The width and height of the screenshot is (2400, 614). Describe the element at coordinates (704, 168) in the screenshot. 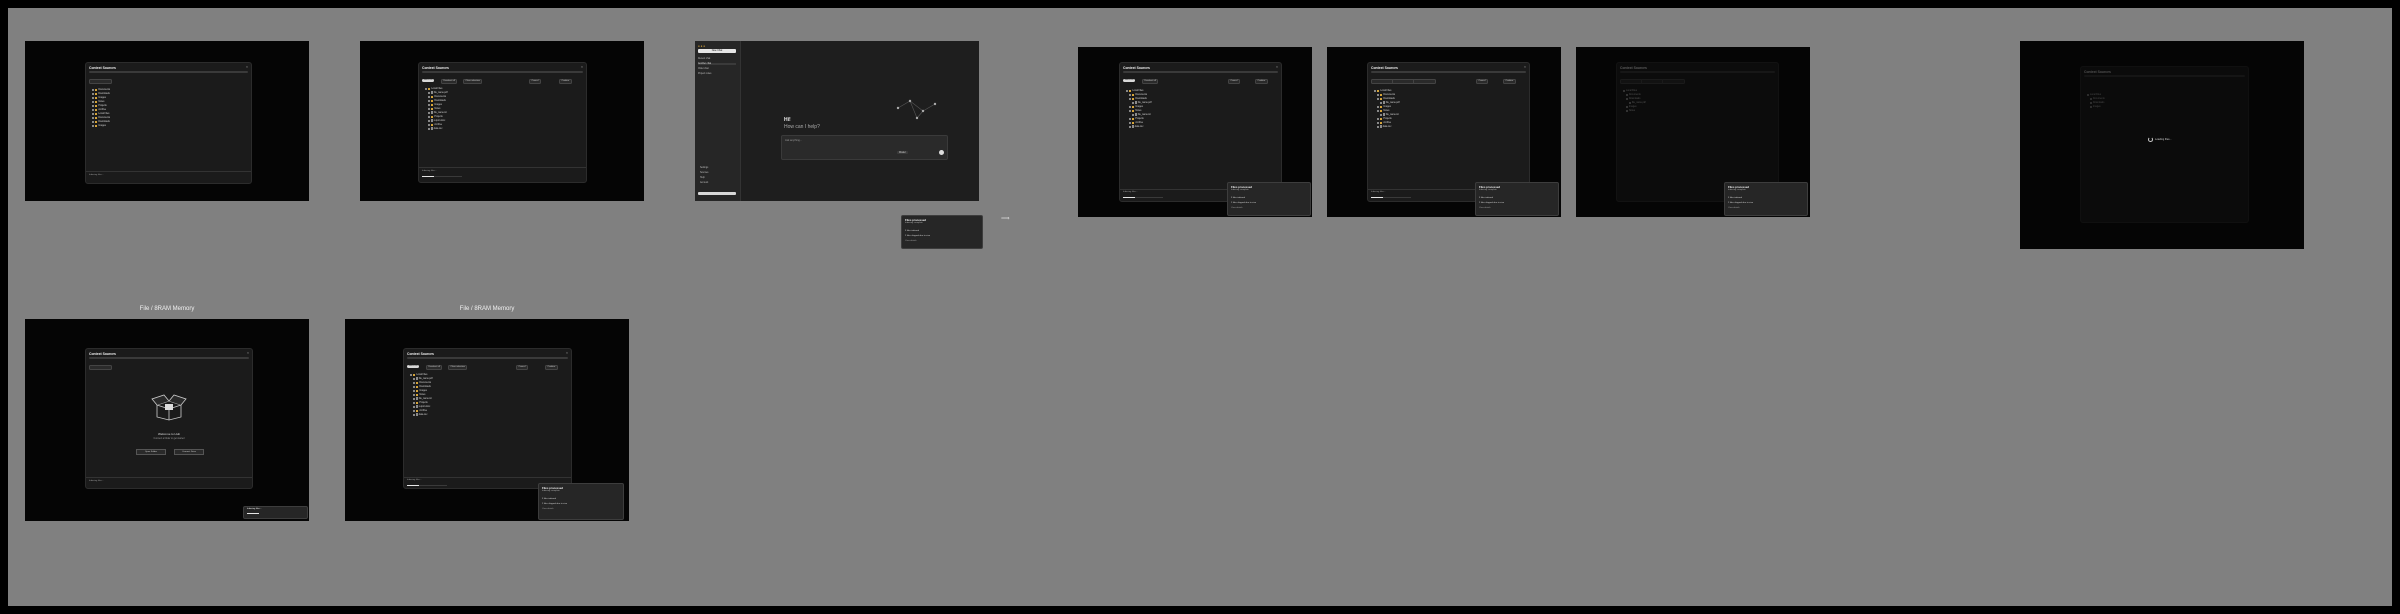

I see `sidebar-bottom-settings: Settings` at that location.